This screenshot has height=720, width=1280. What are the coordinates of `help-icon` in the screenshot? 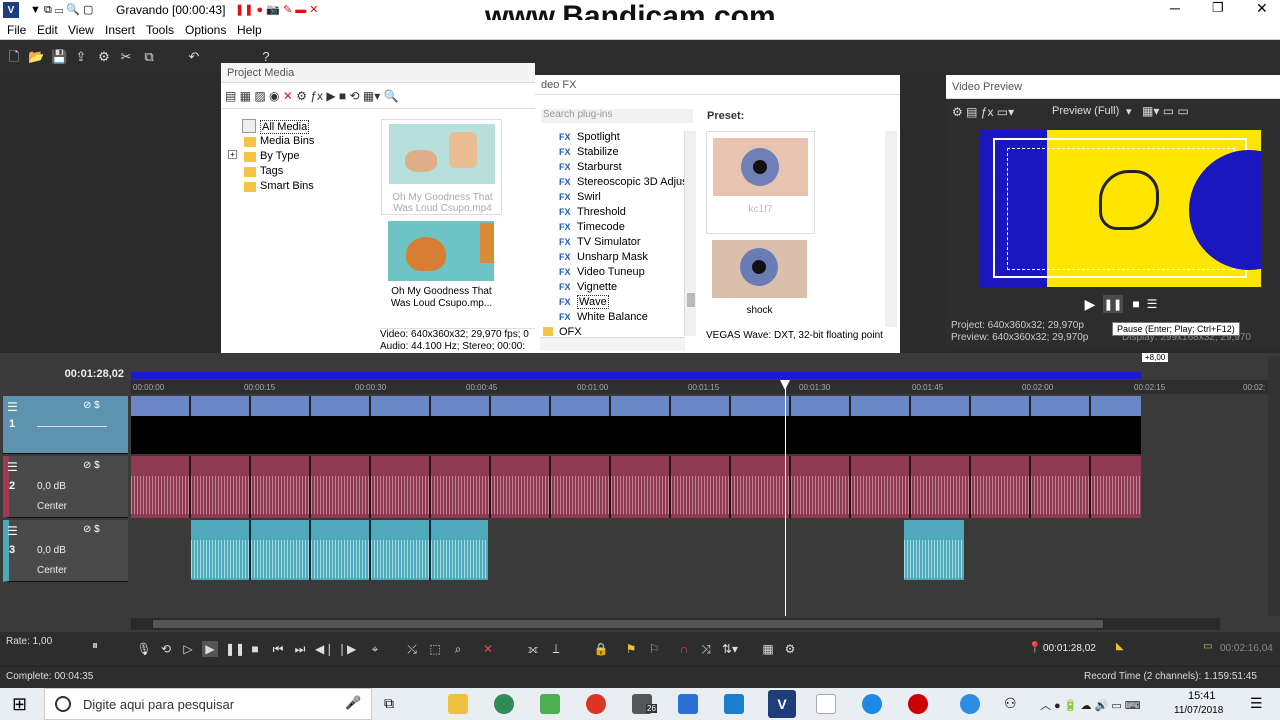 It's located at (970, 704).